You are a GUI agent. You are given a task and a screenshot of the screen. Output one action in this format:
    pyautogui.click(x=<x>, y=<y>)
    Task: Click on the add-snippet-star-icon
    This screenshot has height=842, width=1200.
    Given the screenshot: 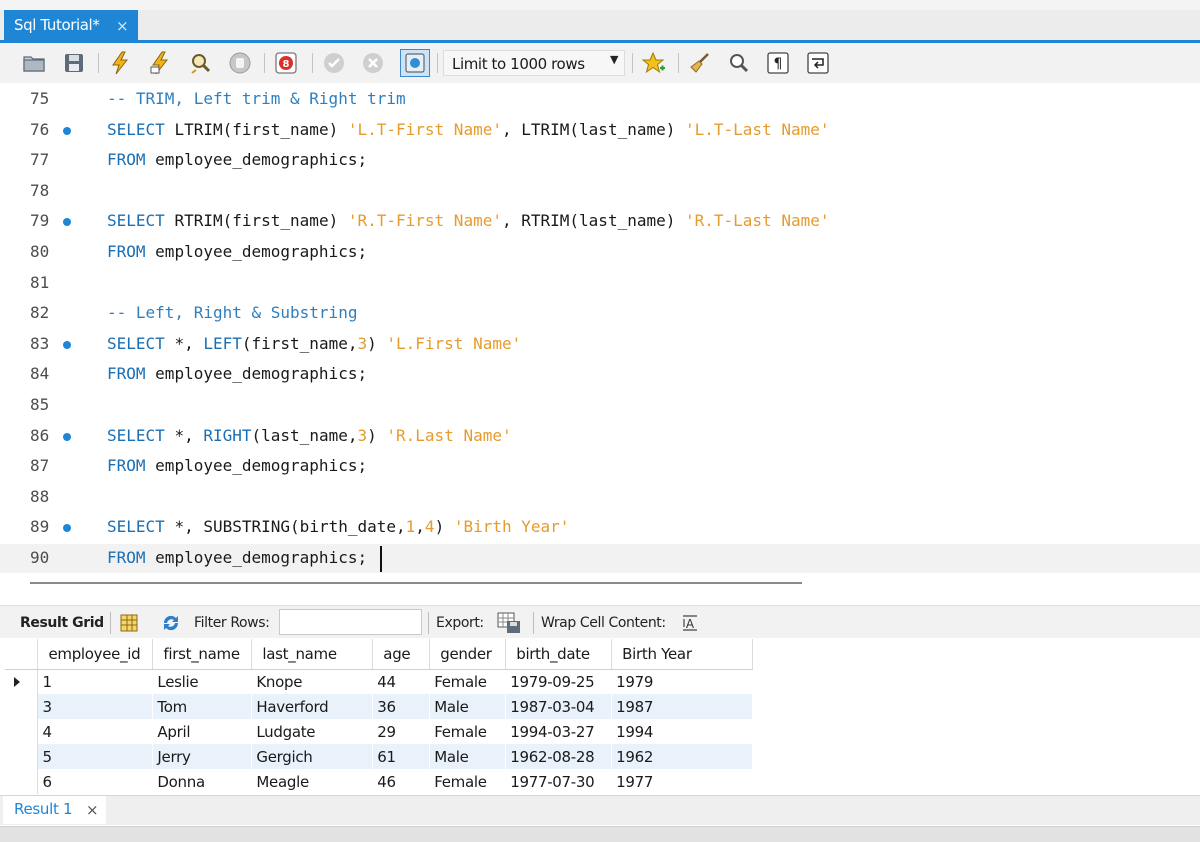 What is the action you would take?
    pyautogui.click(x=654, y=63)
    